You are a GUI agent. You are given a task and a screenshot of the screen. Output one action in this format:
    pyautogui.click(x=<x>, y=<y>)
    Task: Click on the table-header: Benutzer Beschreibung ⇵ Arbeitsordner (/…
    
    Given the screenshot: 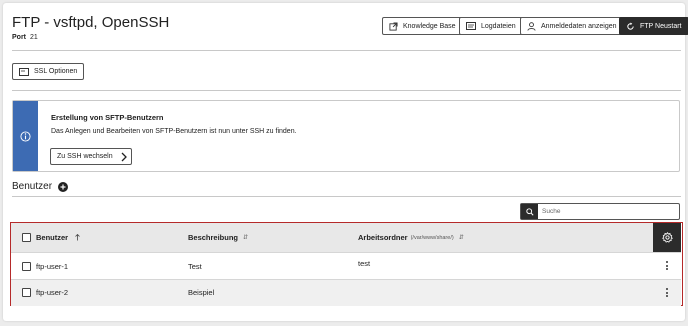 What is the action you would take?
    pyautogui.click(x=346, y=237)
    